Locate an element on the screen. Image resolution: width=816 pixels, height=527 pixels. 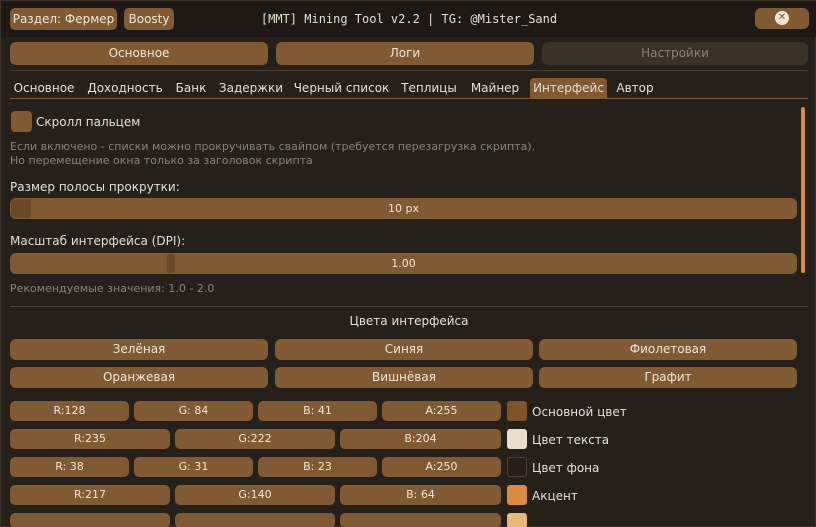
section-divider is located at coordinates (409, 70).